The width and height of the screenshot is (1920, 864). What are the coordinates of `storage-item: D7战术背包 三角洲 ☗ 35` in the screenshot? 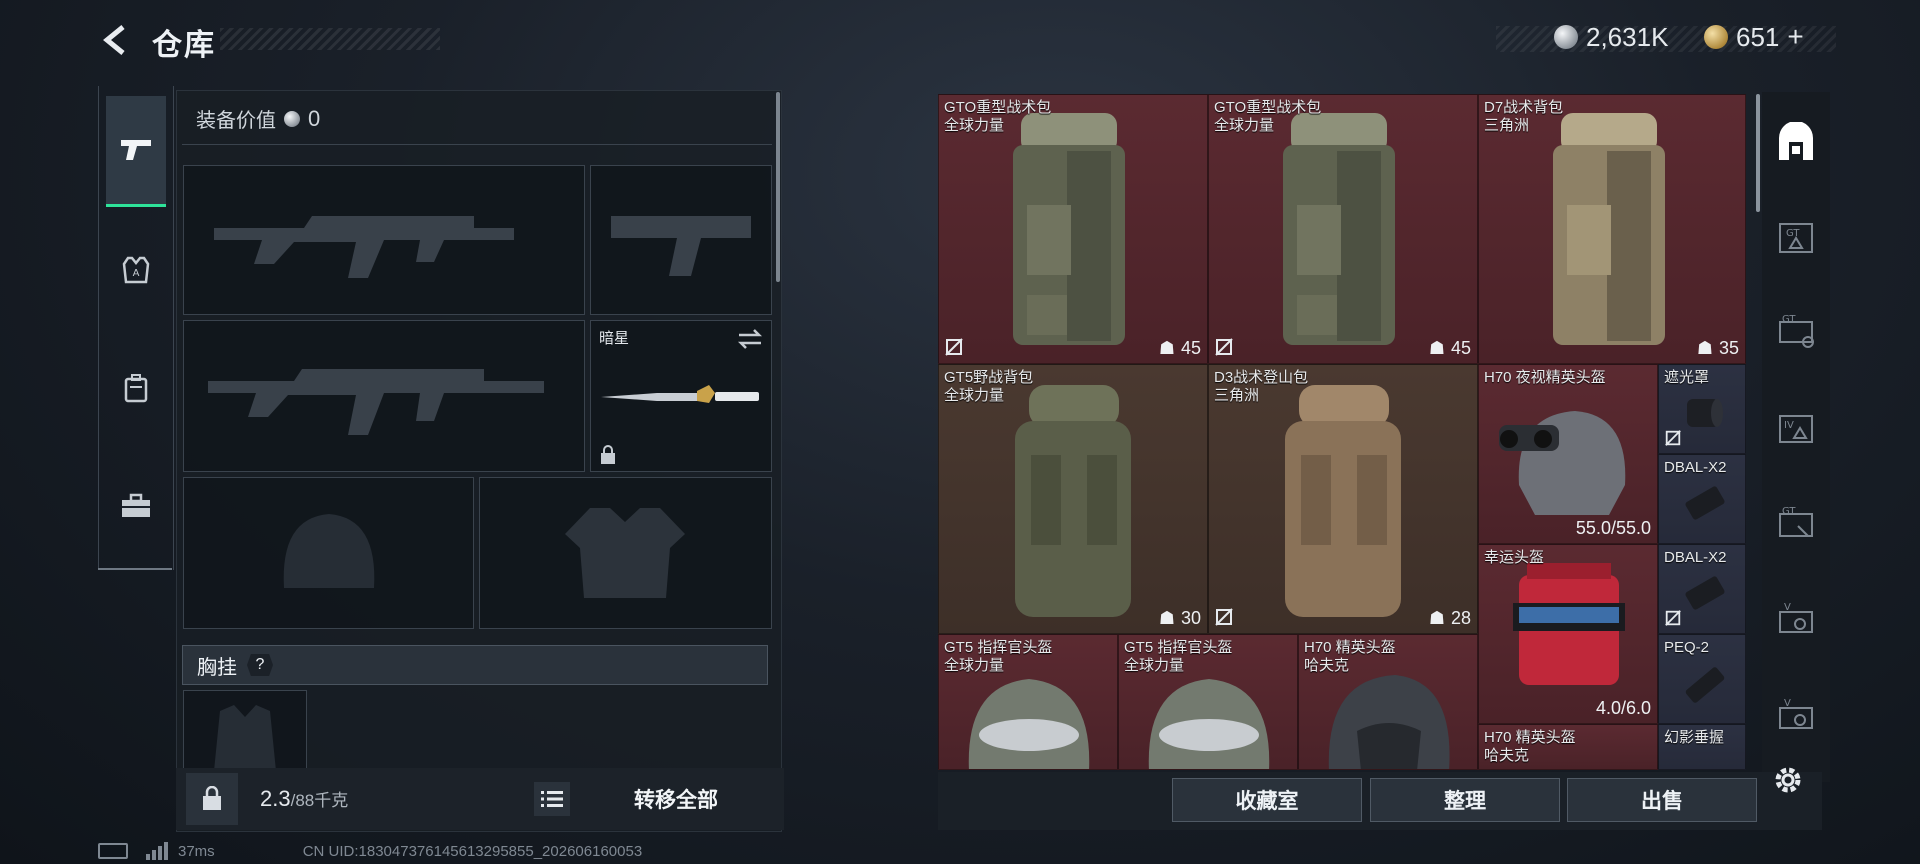 It's located at (1612, 229).